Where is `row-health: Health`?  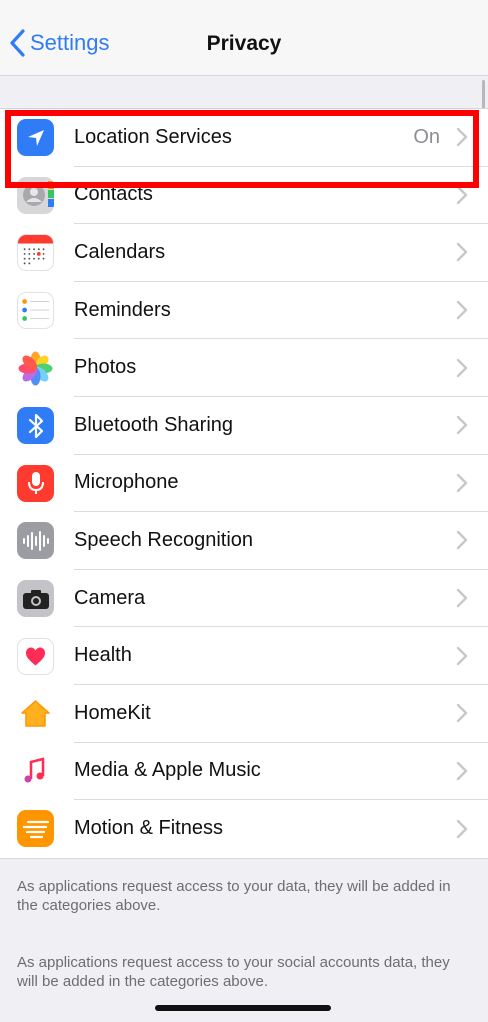 row-health: Health is located at coordinates (244, 656).